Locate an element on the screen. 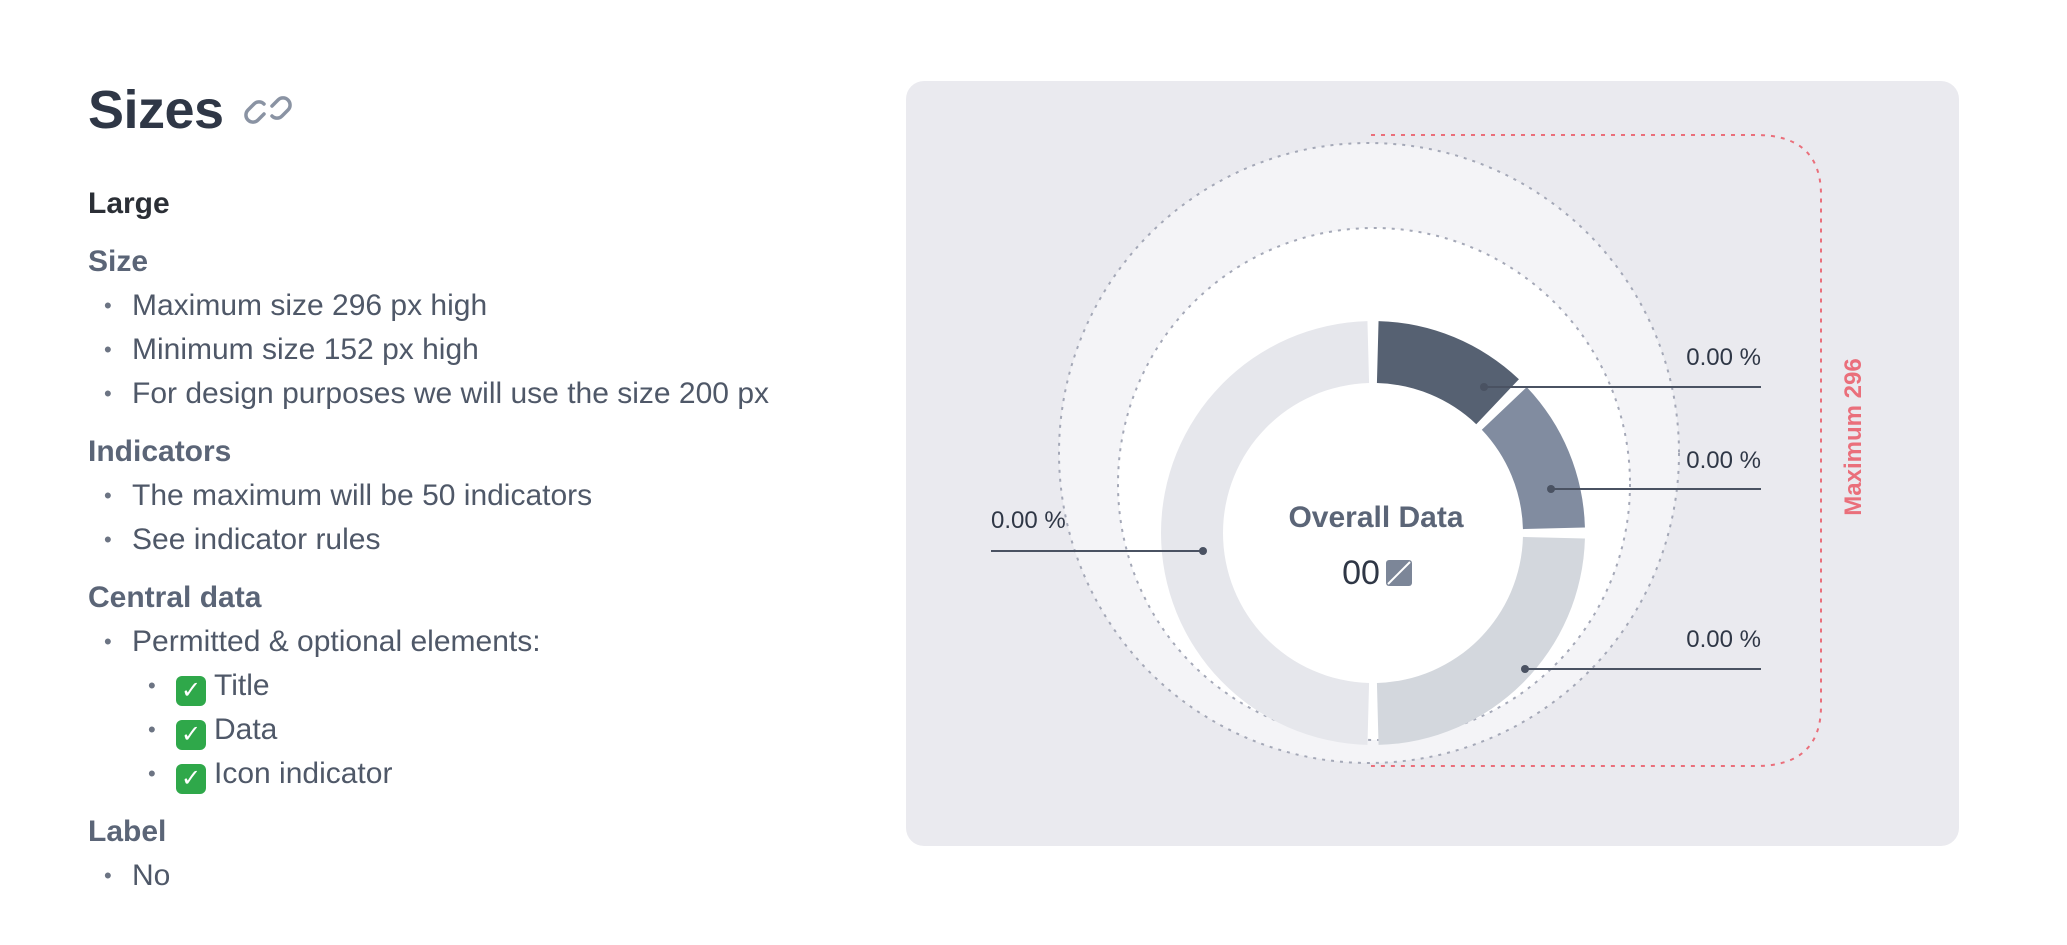  list-item: The maximum will be 50 indicators is located at coordinates (468, 496).